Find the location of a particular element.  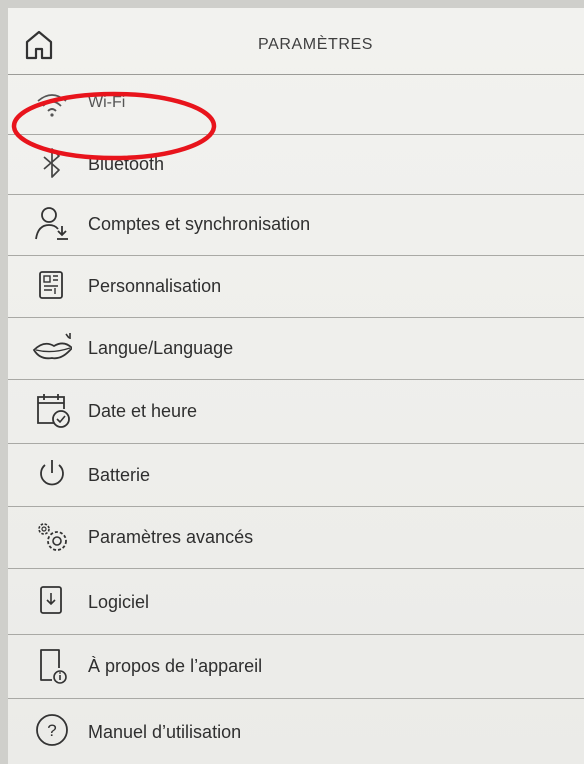

settings-item-label: Langue/Language is located at coordinates (161, 348).